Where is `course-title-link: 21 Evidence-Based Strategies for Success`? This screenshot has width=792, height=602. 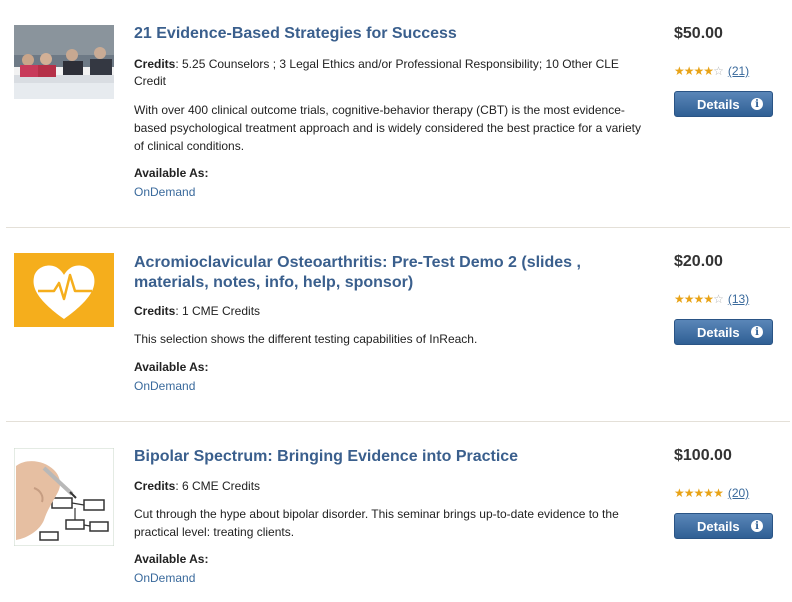 course-title-link: 21 Evidence-Based Strategies for Success is located at coordinates (374, 34).